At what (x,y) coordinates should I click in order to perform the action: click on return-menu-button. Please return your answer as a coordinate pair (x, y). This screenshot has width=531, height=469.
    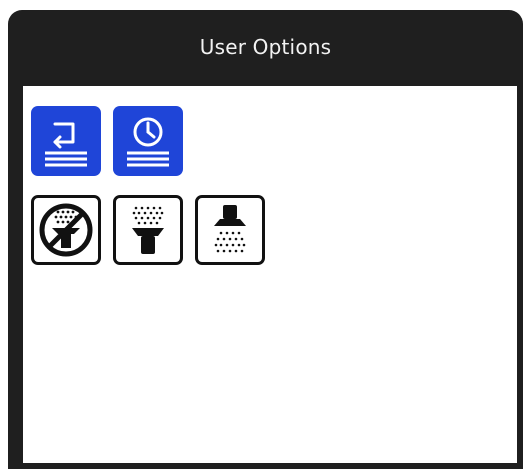
    Looking at the image, I should click on (66, 141).